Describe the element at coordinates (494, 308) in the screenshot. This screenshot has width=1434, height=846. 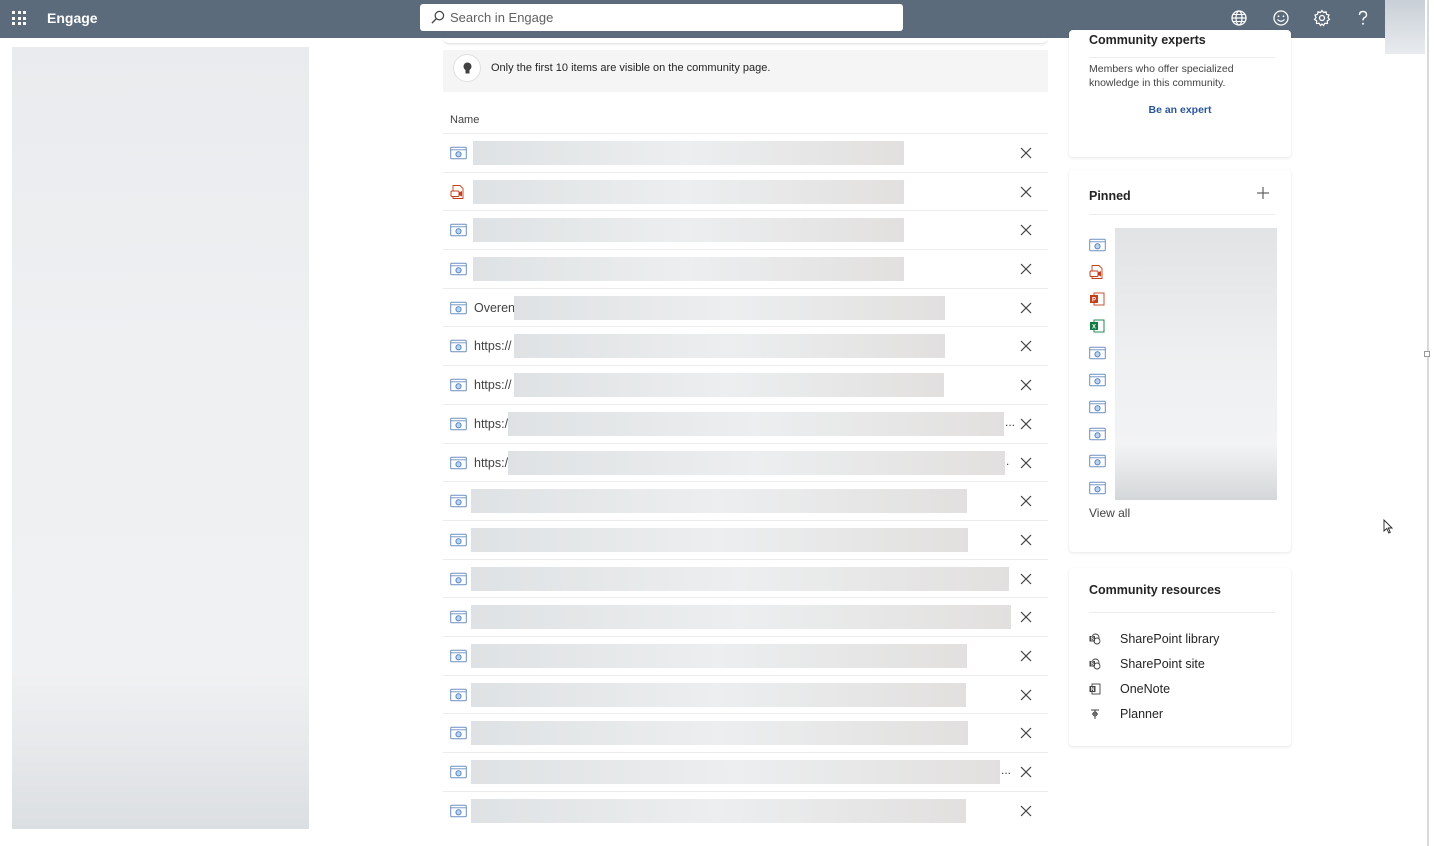
I see `file-name-text: Overen` at that location.